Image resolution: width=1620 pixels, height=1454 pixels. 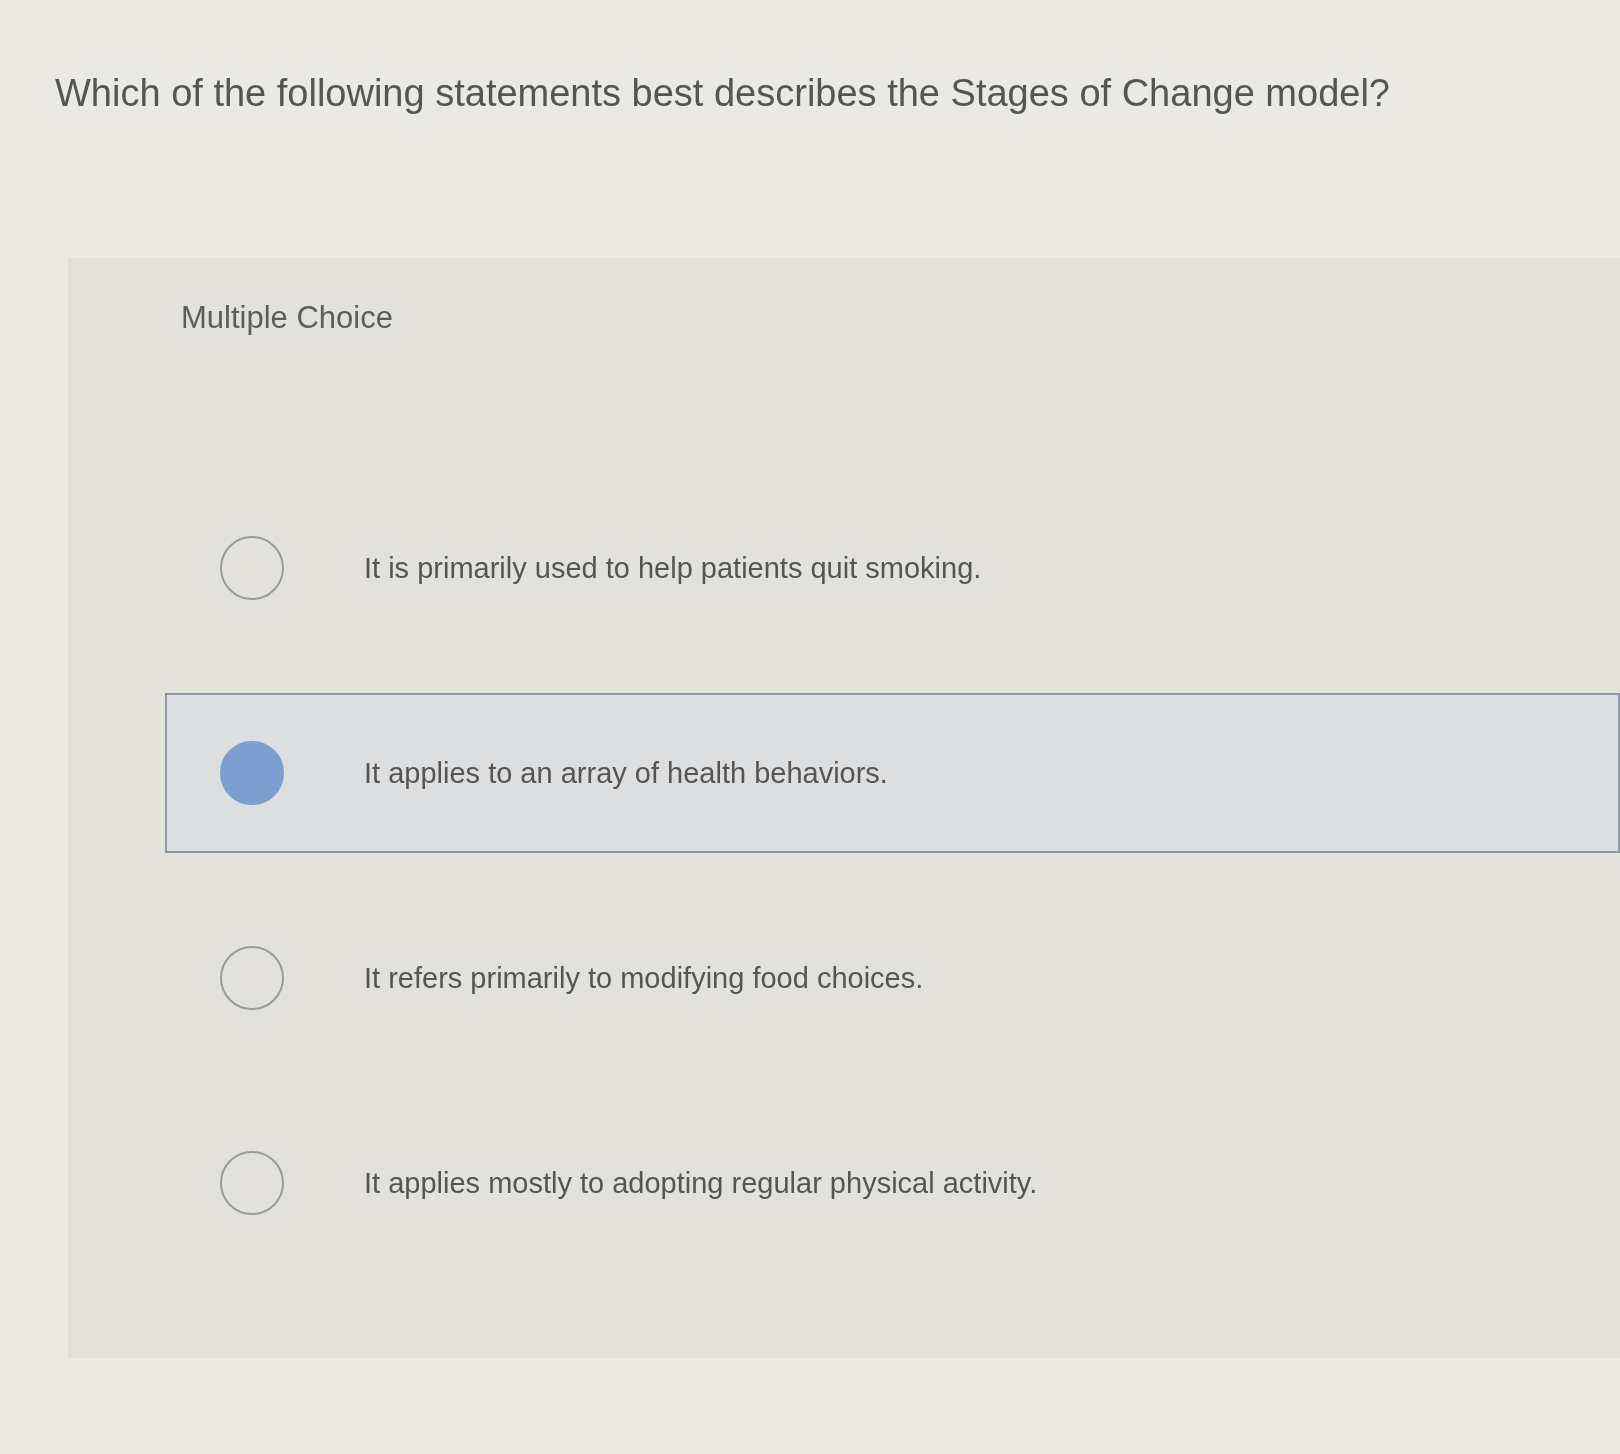 What do you see at coordinates (287, 318) in the screenshot?
I see `question-type-label: Multiple Choice` at bounding box center [287, 318].